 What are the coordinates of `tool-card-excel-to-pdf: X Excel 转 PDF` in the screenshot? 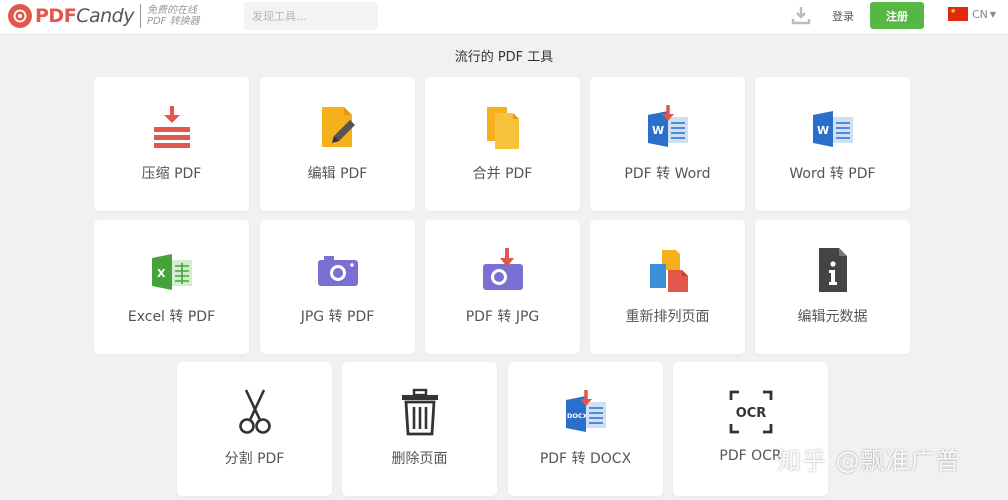 It's located at (171, 287).